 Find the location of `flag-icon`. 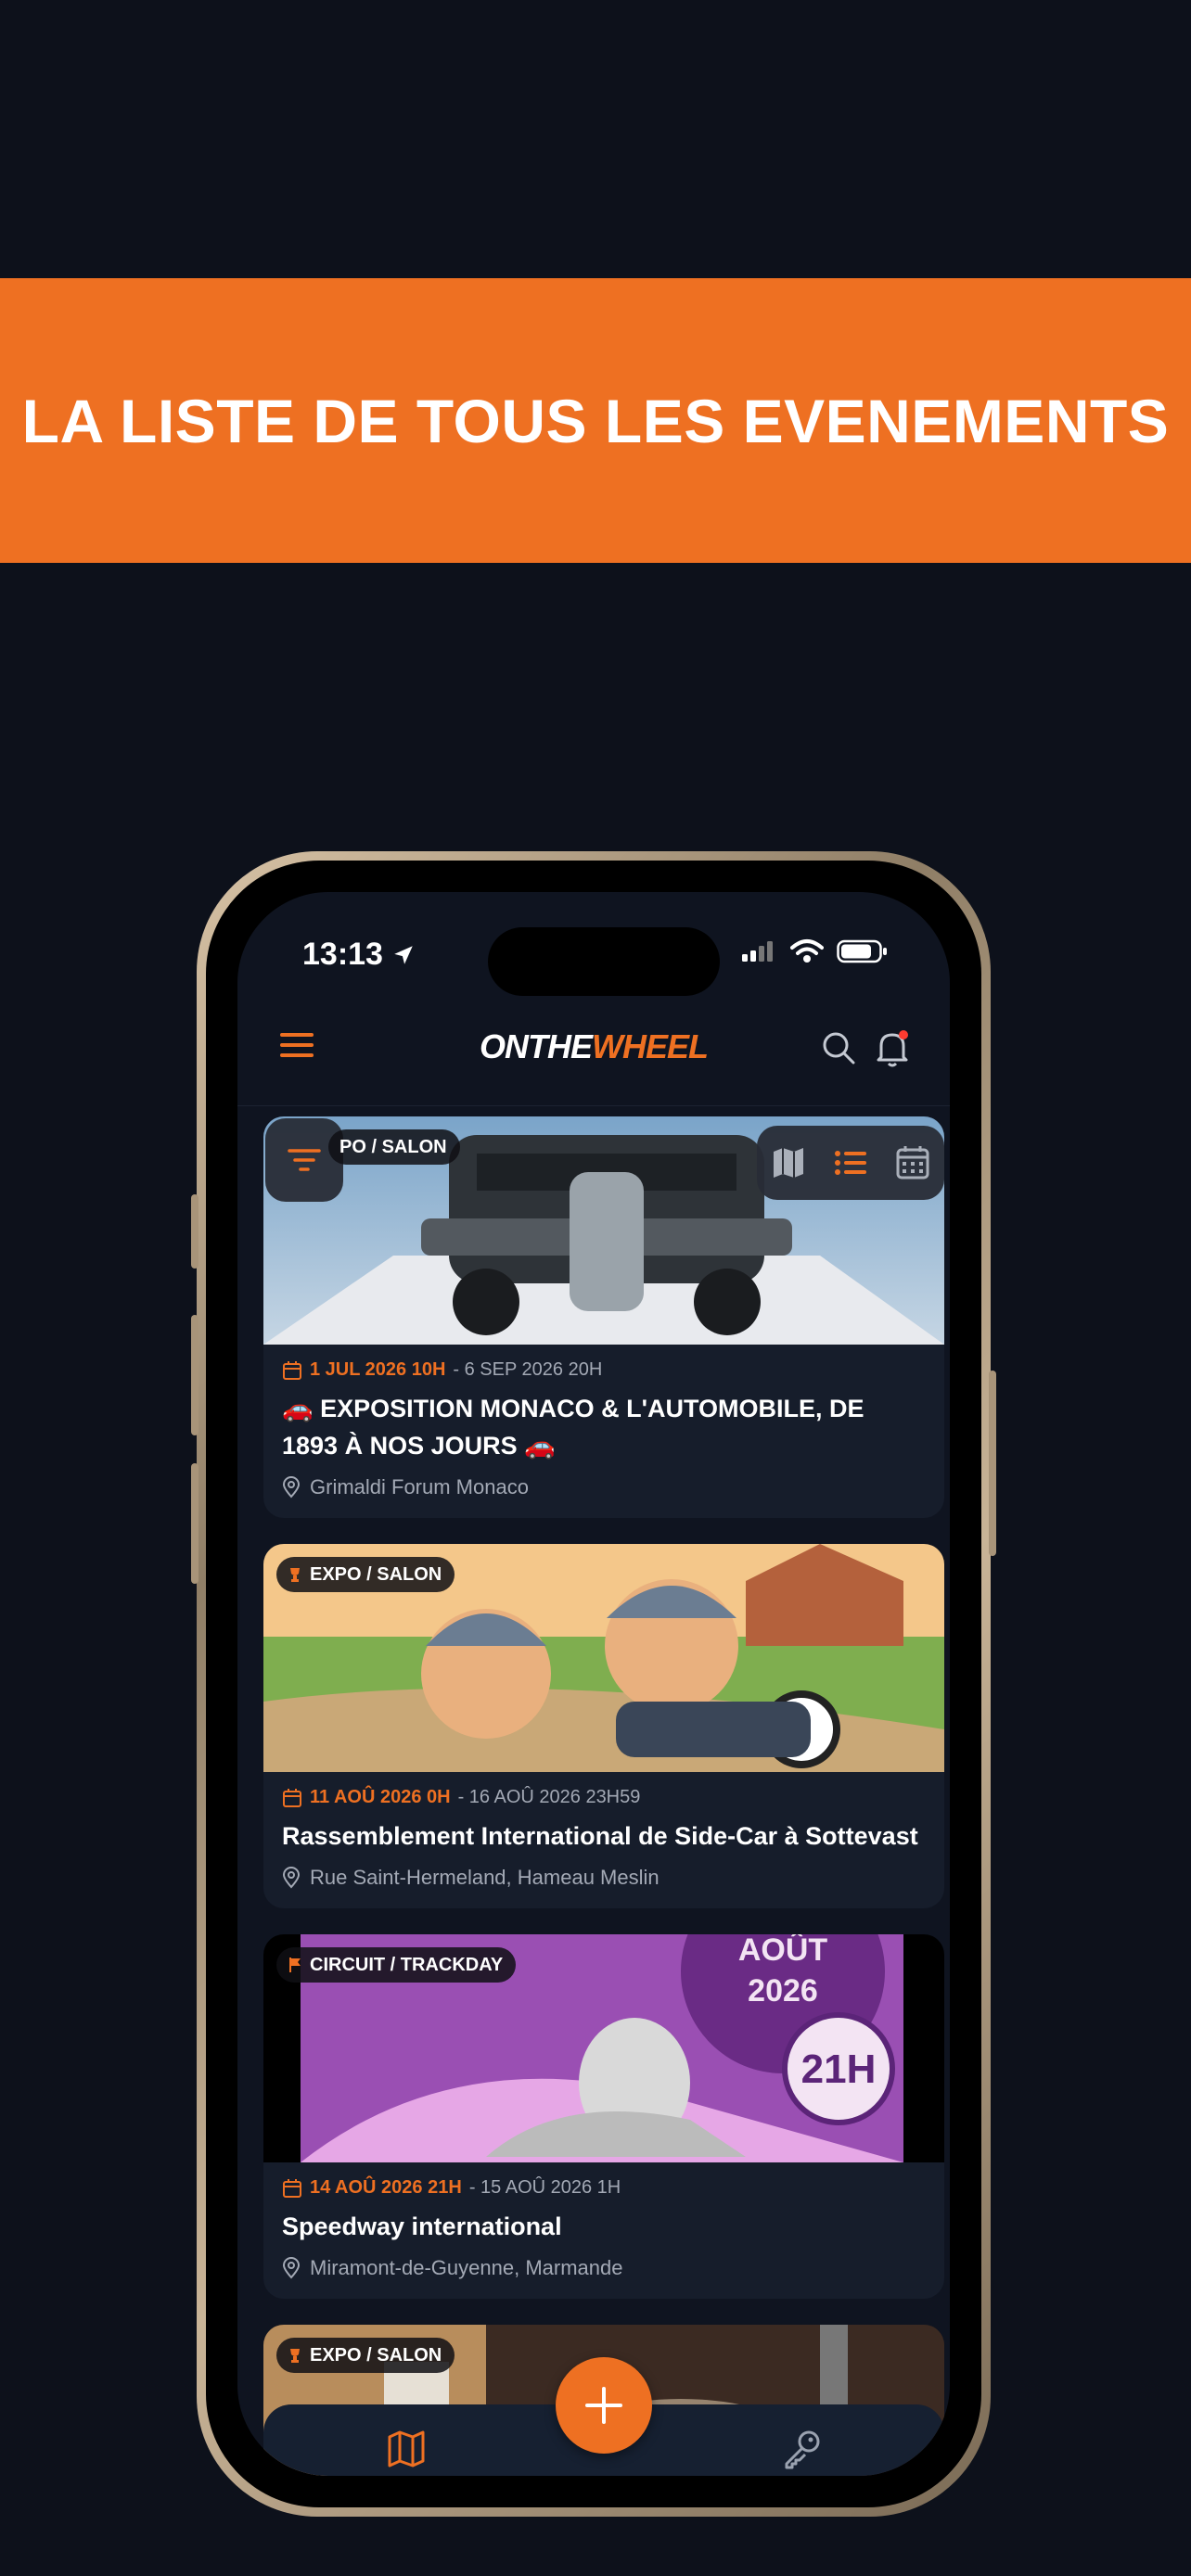

flag-icon is located at coordinates (295, 1965).